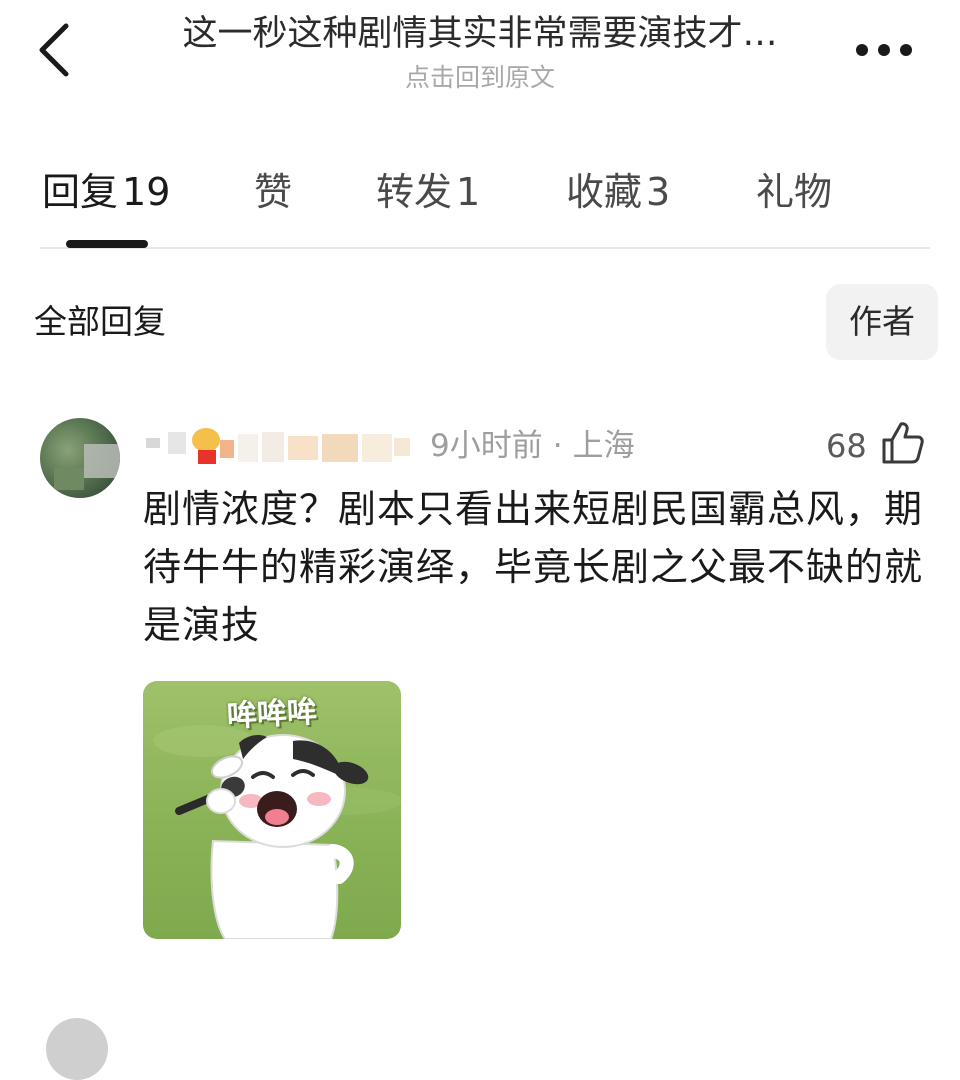 Image resolution: width=960 pixels, height=1080 pixels. I want to click on all-replies-label: 全部回复, so click(100, 321).